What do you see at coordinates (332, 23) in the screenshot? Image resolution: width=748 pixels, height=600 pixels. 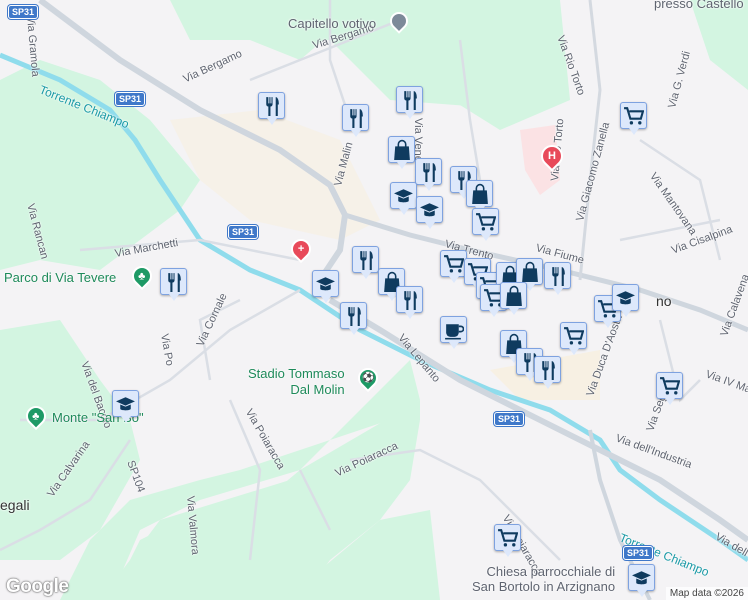 I see `poi-capitello-votivo: Capitello votivo` at bounding box center [332, 23].